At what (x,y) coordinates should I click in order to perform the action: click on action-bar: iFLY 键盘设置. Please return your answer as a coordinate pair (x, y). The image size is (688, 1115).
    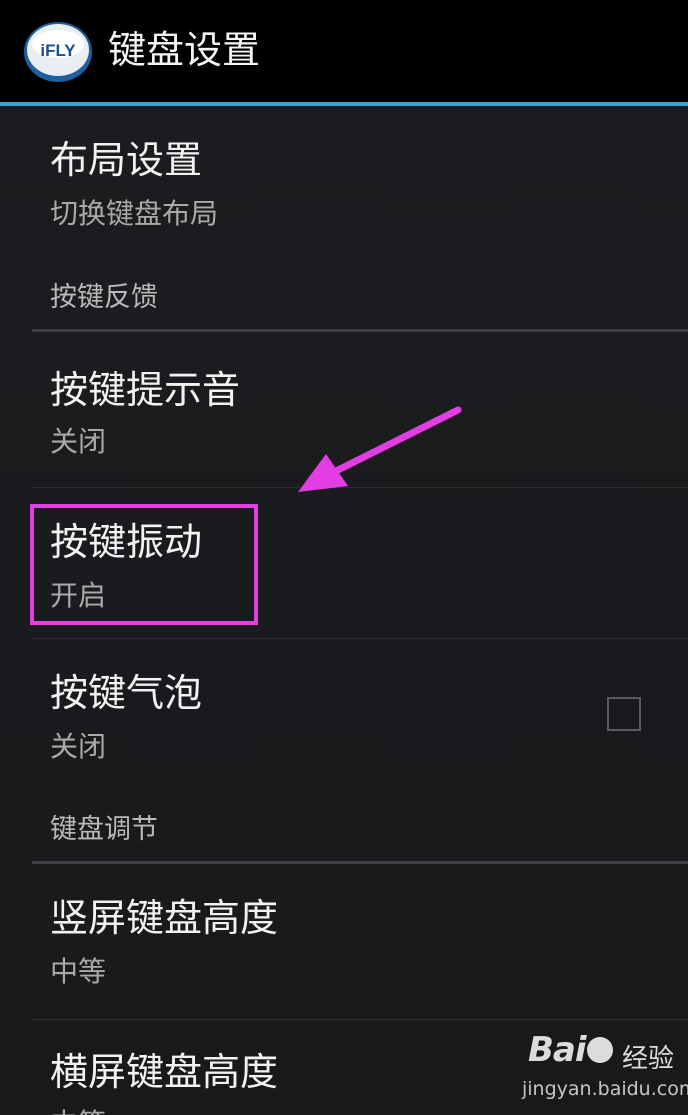
    Looking at the image, I should click on (344, 53).